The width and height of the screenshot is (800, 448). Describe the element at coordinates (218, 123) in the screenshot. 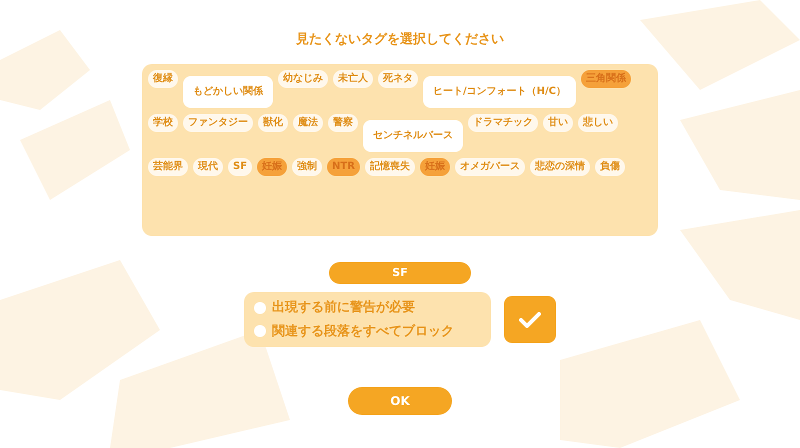

I see `tag-chip: ファンタジー` at that location.